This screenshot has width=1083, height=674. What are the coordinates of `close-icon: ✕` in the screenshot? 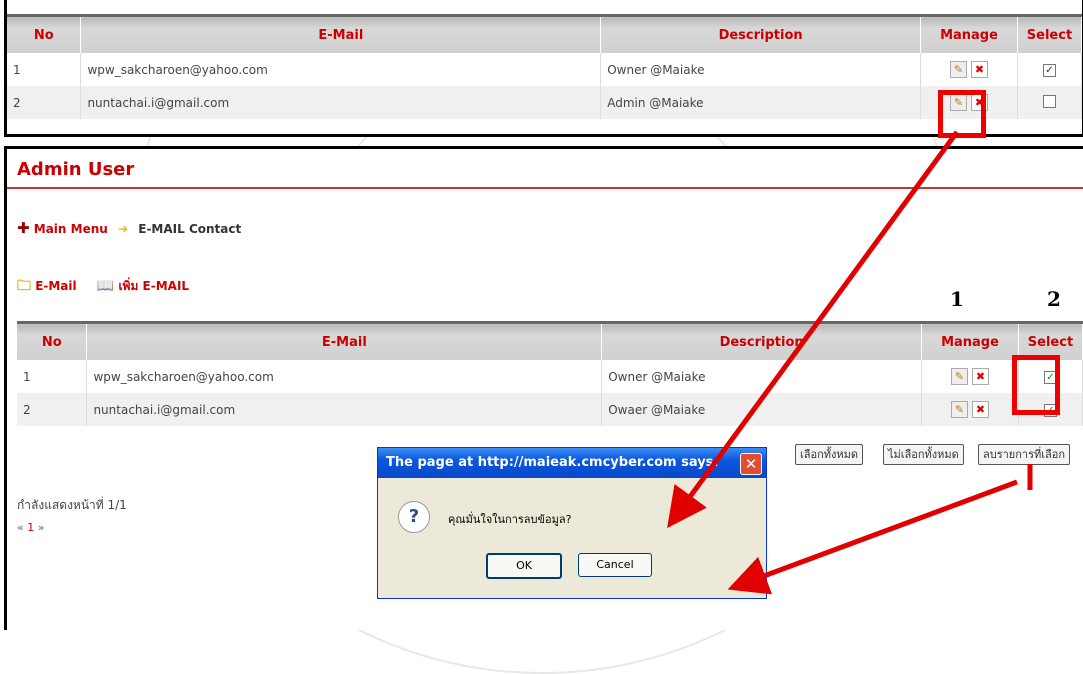 It's located at (751, 464).